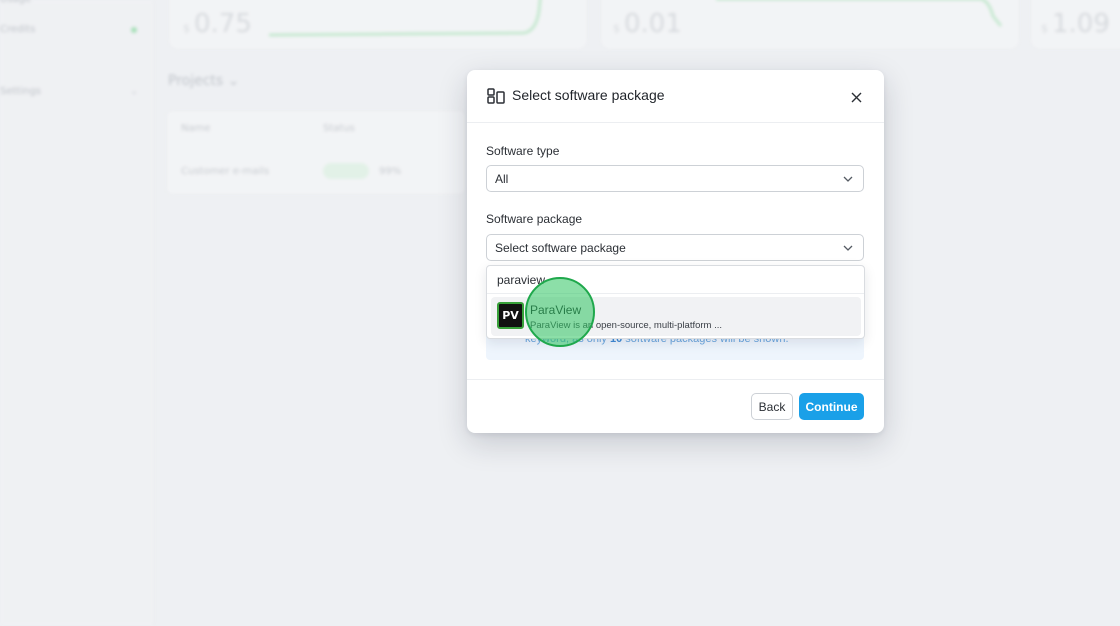 Image resolution: width=1120 pixels, height=626 pixels. What do you see at coordinates (534, 219) in the screenshot?
I see `software-package-label: Software package` at bounding box center [534, 219].